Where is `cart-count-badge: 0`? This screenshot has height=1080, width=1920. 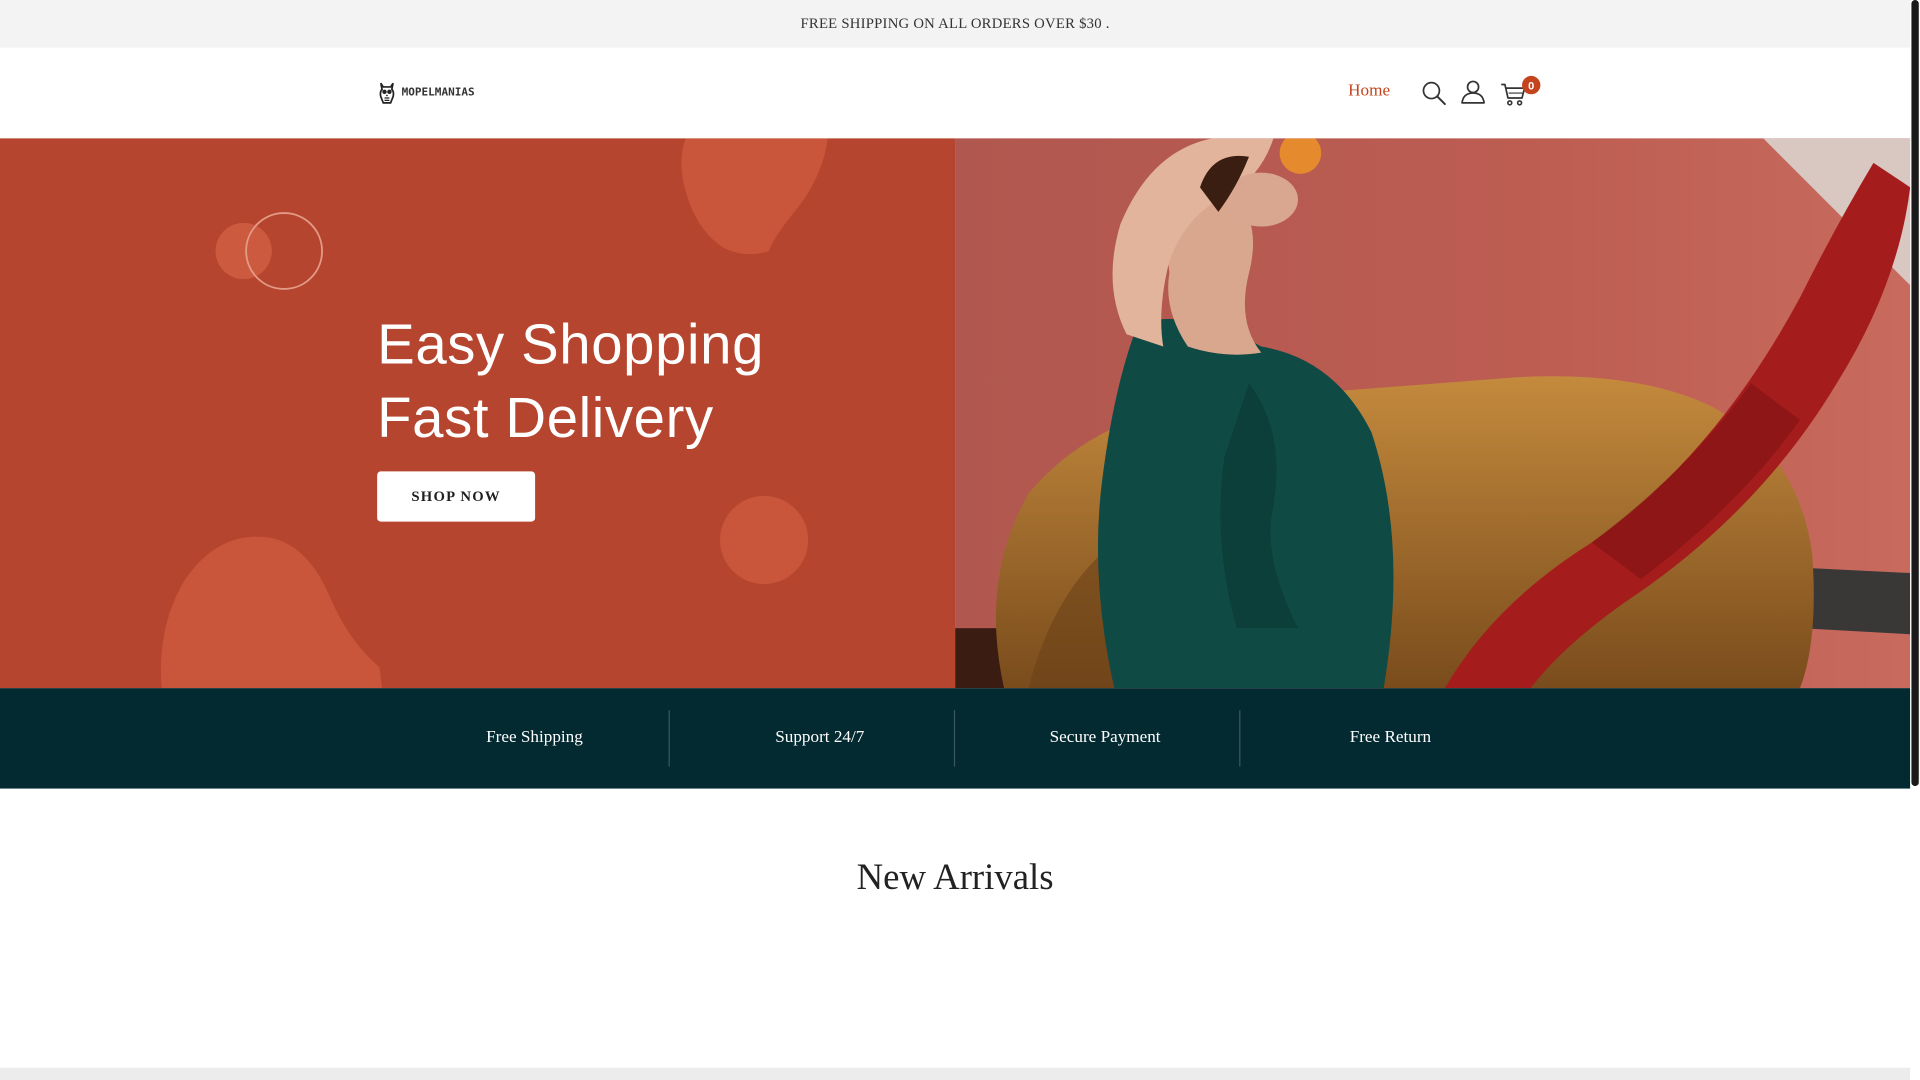 cart-count-badge: 0 is located at coordinates (1531, 85).